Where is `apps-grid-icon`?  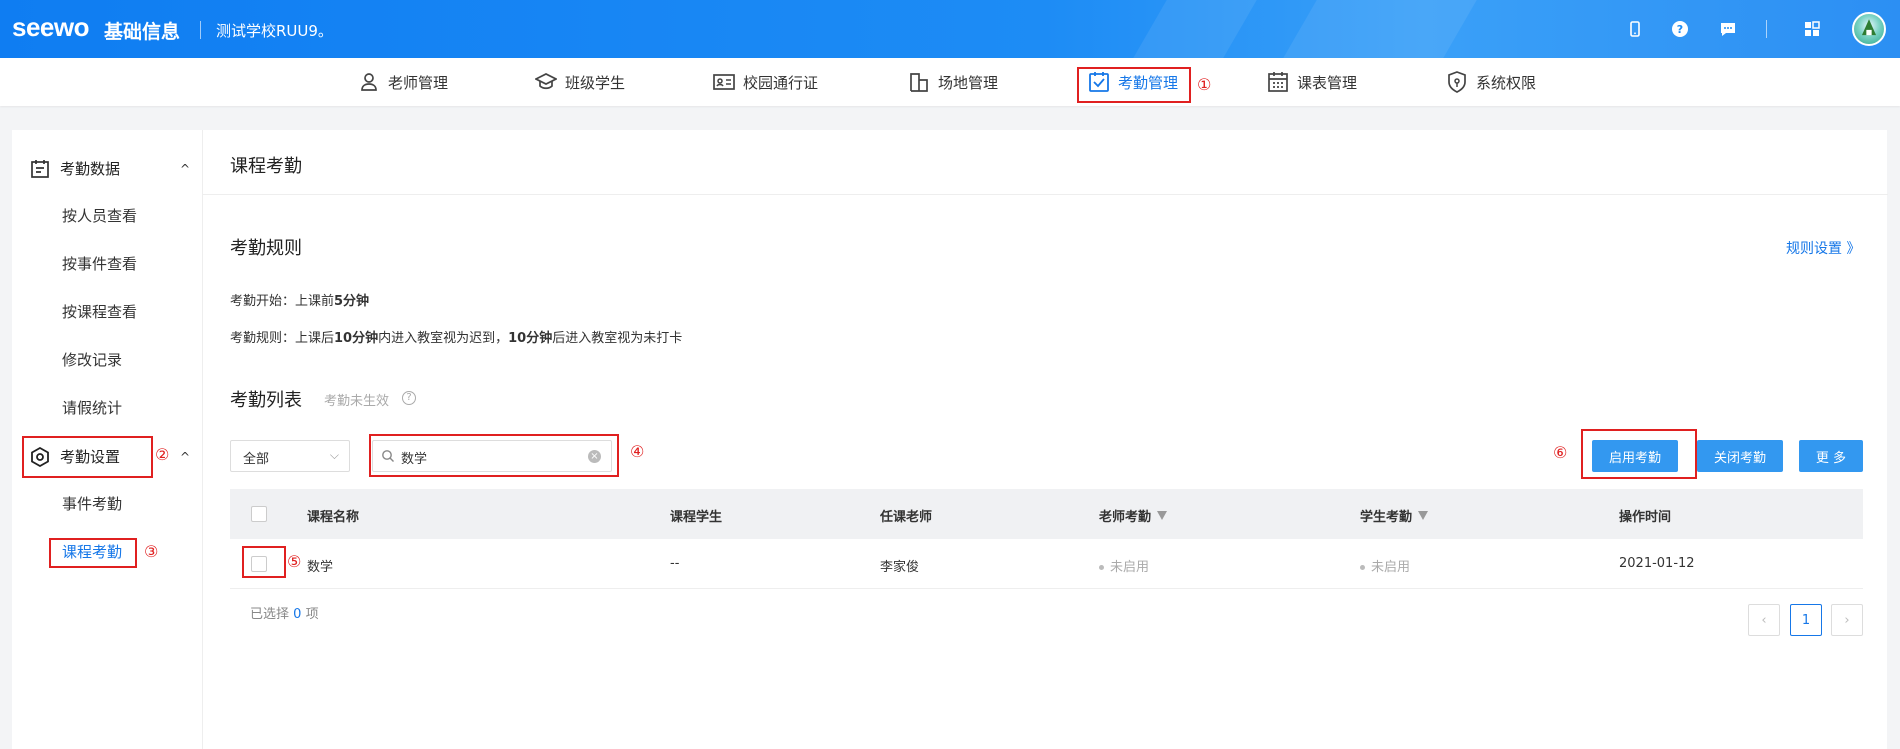
apps-grid-icon is located at coordinates (1812, 29).